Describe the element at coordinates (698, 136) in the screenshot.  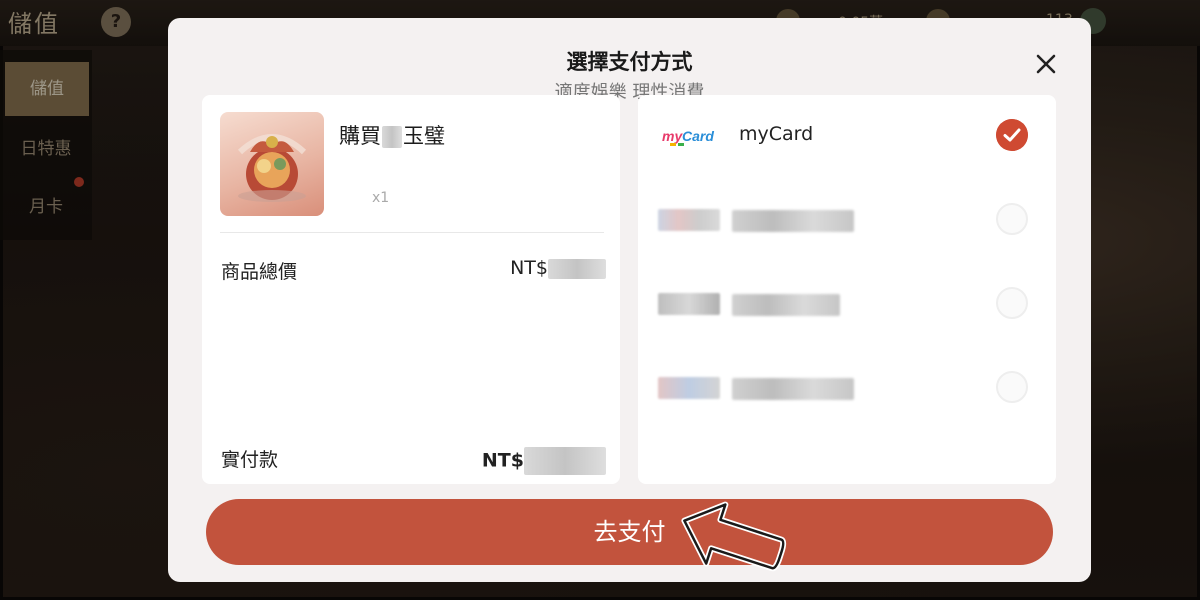
I see `svg-text: Card` at that location.